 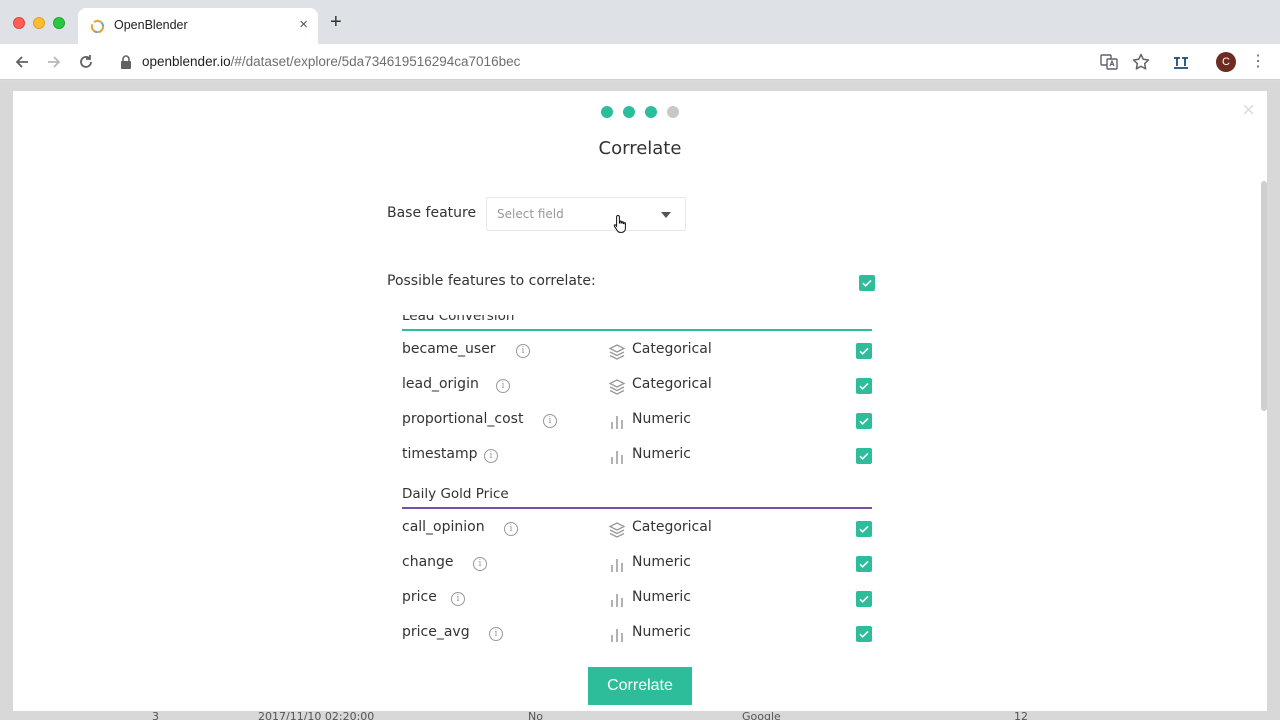 I want to click on base-feature-select: Select field, so click(x=586, y=214).